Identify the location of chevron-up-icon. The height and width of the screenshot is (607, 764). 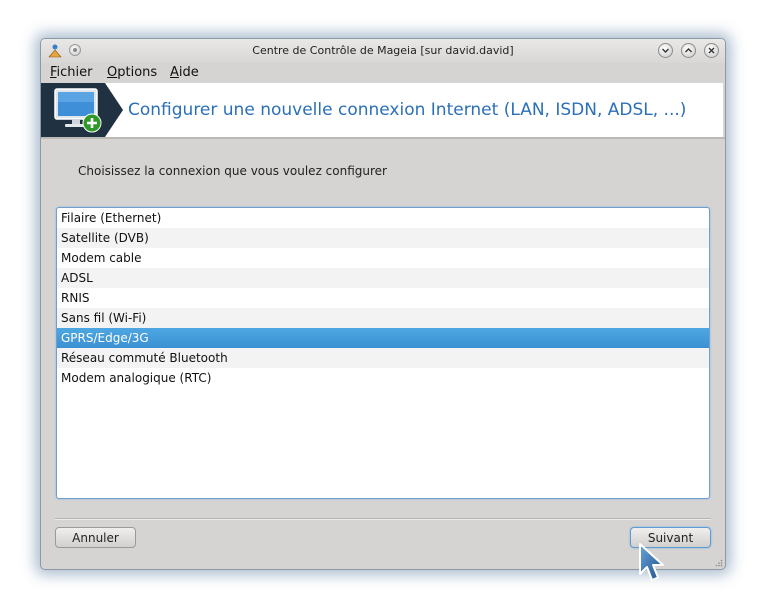
(688, 50).